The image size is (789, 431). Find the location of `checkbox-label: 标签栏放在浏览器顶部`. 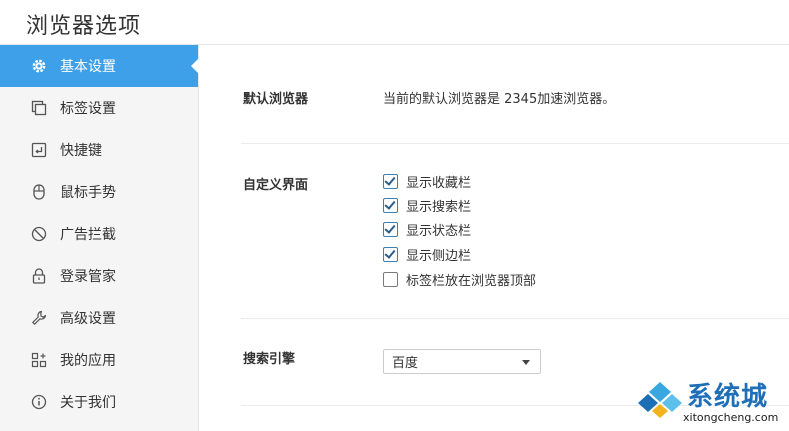

checkbox-label: 标签栏放在浏览器顶部 is located at coordinates (471, 281).